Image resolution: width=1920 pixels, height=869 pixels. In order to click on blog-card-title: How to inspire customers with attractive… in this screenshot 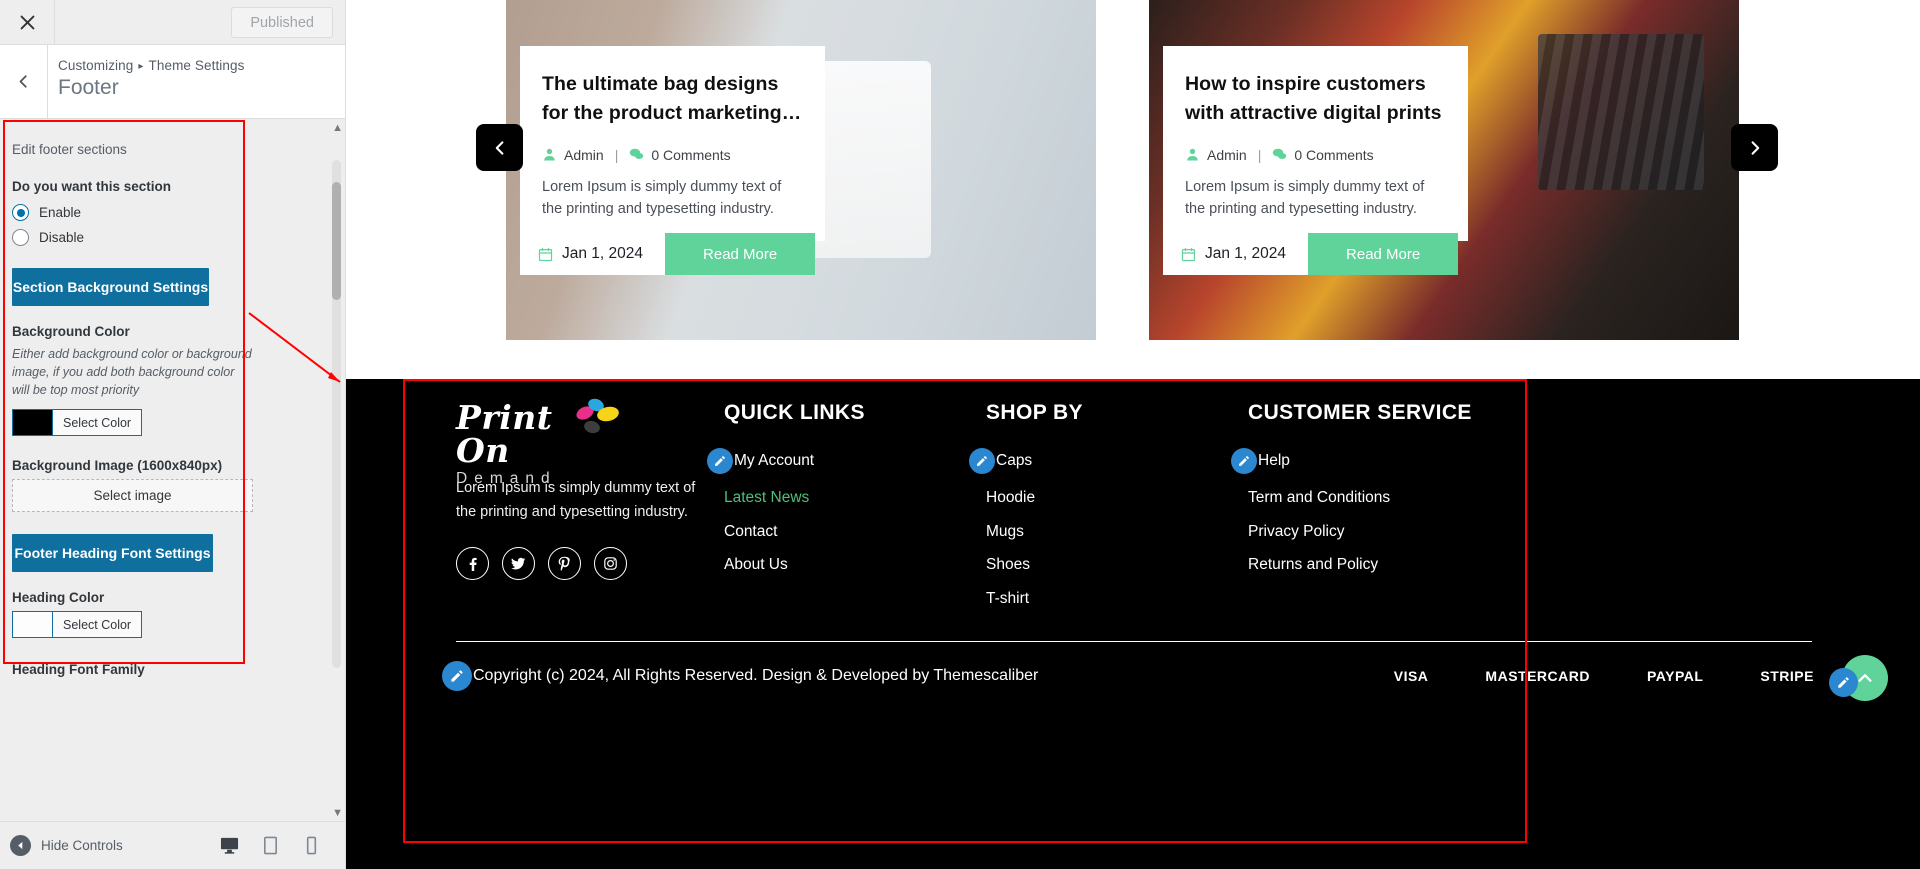, I will do `click(1315, 99)`.